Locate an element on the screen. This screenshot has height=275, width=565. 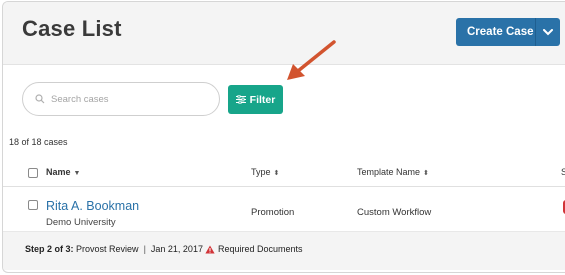
column-header-template: Template Name ⬍ is located at coordinates (393, 172).